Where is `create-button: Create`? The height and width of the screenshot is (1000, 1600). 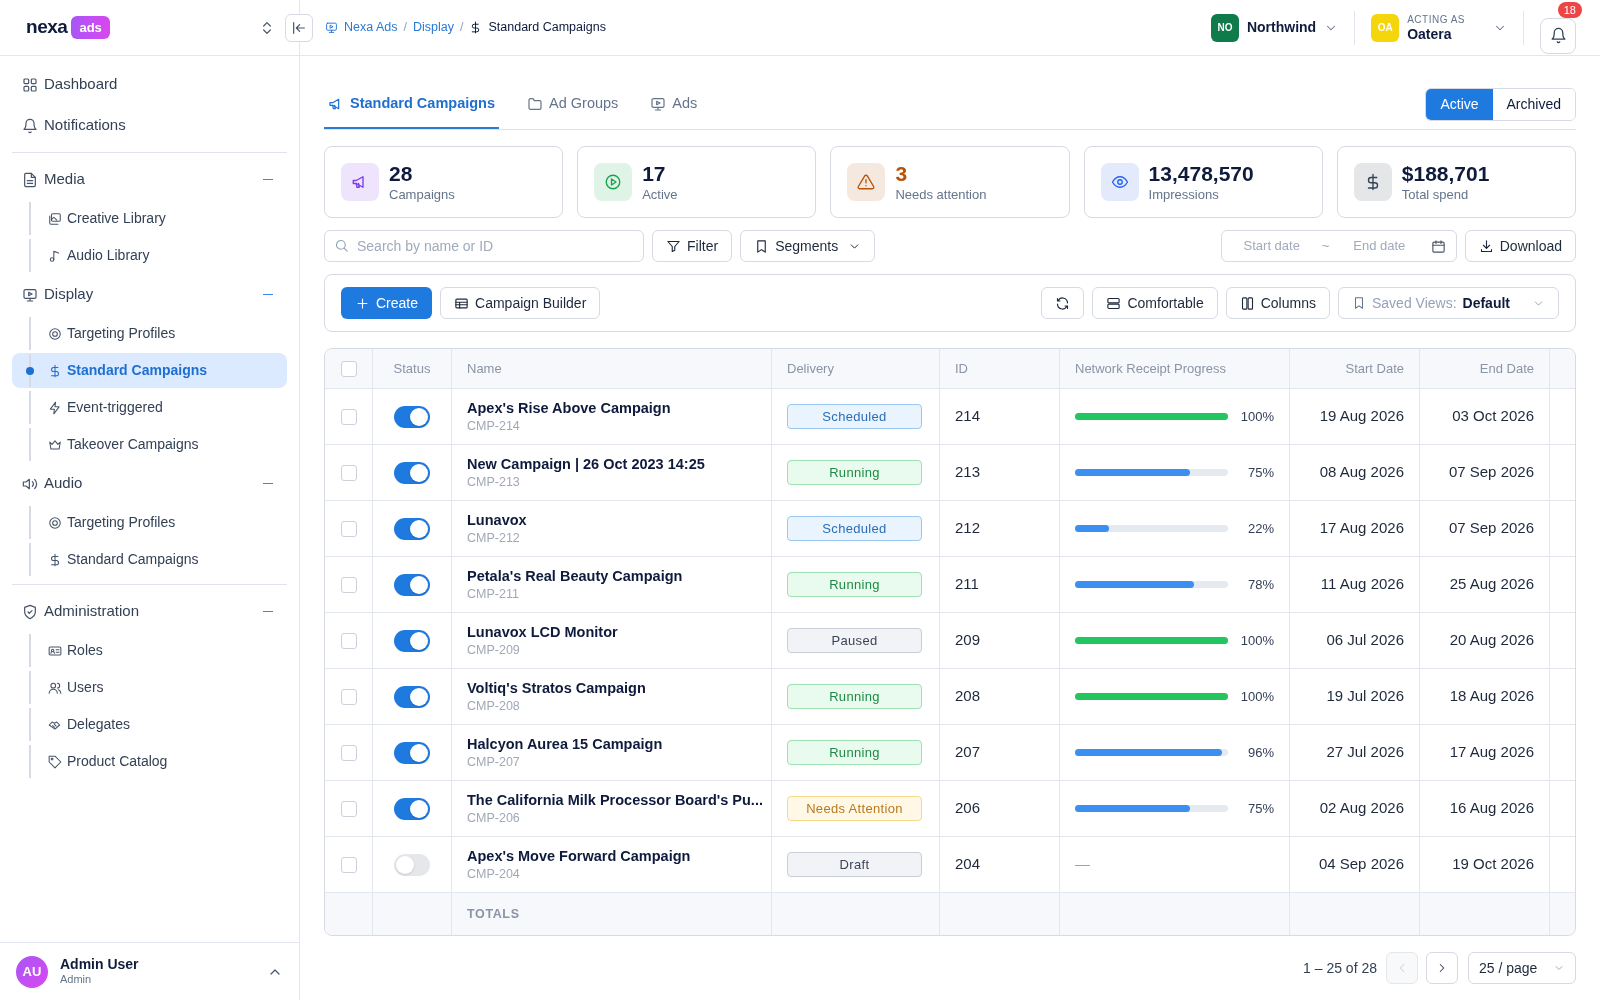
create-button: Create is located at coordinates (387, 303).